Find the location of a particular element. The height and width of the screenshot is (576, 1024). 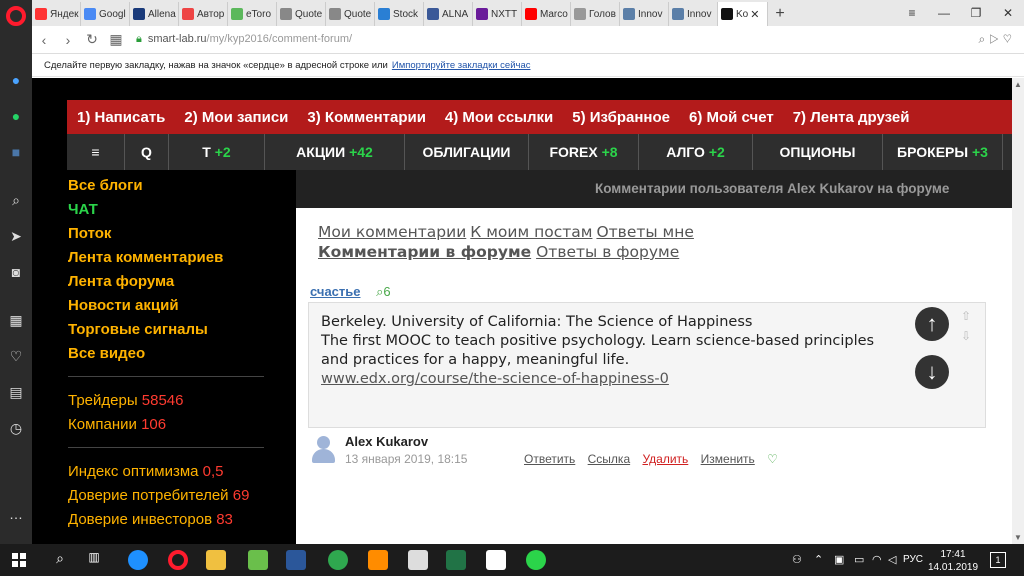

main-menu-item: АЛГО +2 is located at coordinates (696, 152).